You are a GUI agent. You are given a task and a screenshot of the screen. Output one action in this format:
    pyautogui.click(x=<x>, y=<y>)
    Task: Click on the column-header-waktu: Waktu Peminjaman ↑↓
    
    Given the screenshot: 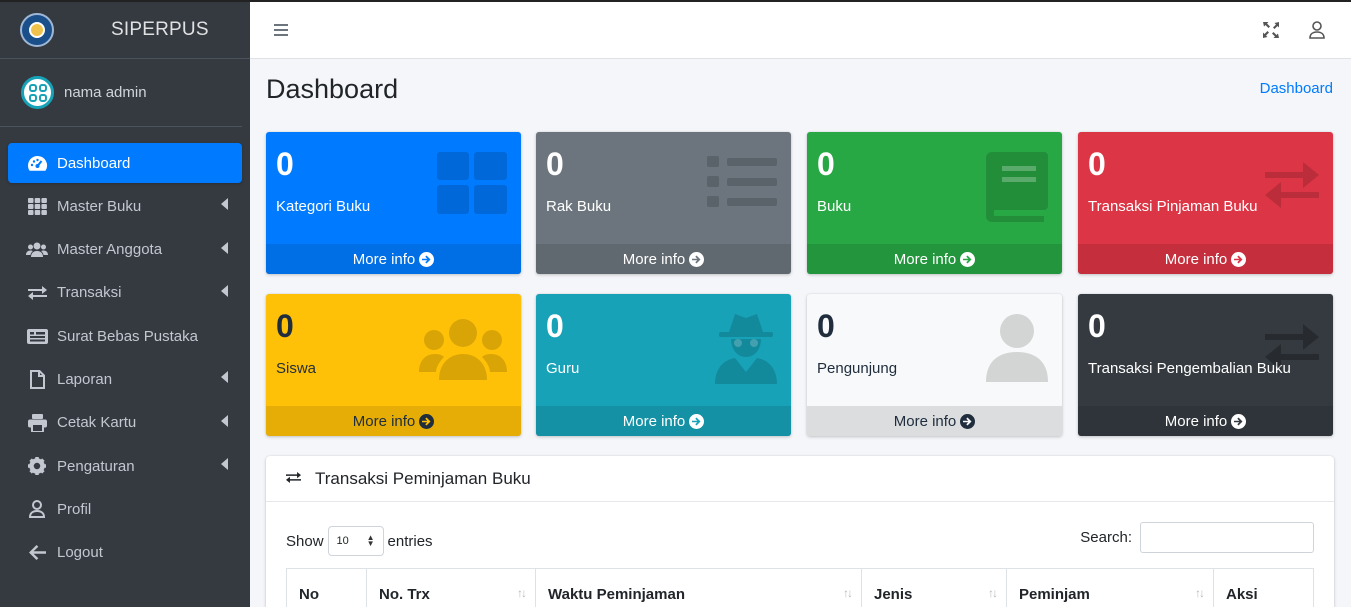 What is the action you would take?
    pyautogui.click(x=699, y=588)
    